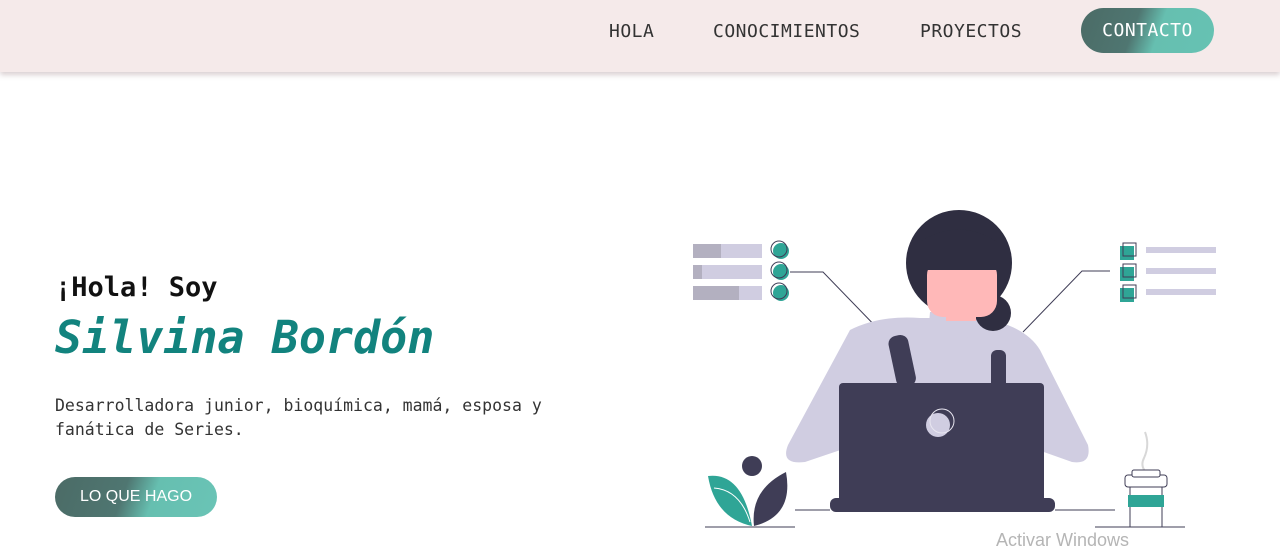 The width and height of the screenshot is (1280, 551). What do you see at coordinates (245, 337) in the screenshot?
I see `hero-name: Silvina Bordón` at bounding box center [245, 337].